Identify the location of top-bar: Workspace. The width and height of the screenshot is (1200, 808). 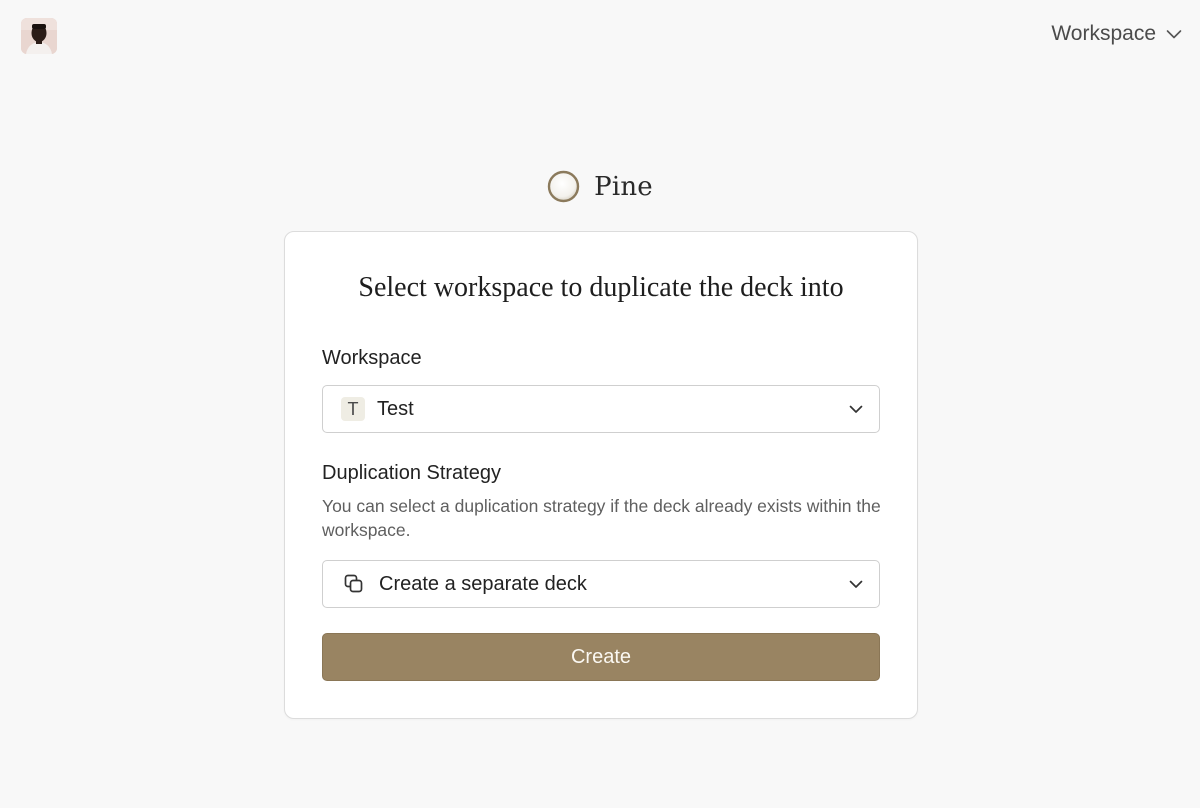
(600, 36).